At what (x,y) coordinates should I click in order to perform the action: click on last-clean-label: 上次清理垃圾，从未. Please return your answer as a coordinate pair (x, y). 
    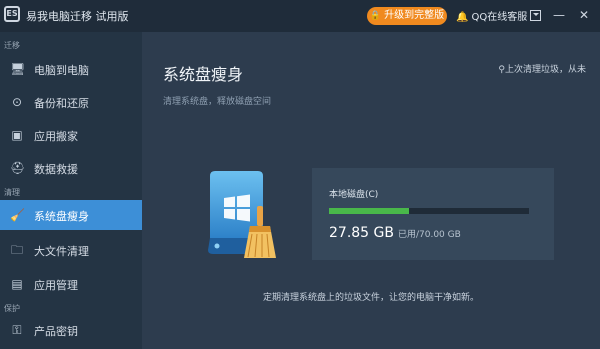
    Looking at the image, I should click on (545, 70).